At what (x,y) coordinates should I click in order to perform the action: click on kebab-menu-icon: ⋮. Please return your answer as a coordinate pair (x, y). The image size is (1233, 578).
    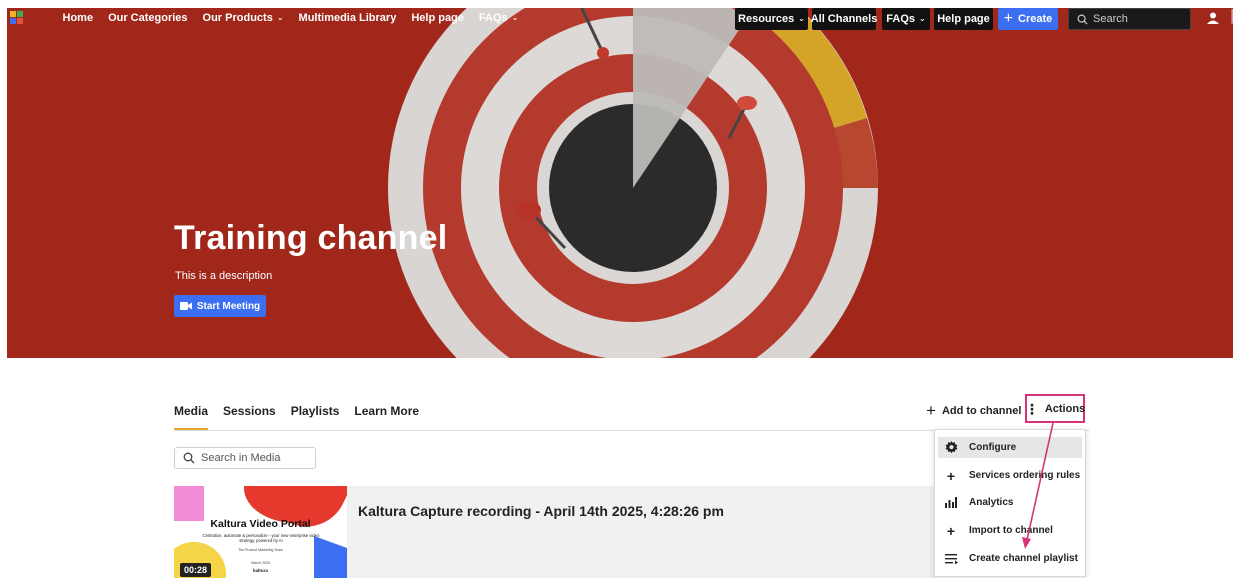
    Looking at the image, I should click on (1031, 408).